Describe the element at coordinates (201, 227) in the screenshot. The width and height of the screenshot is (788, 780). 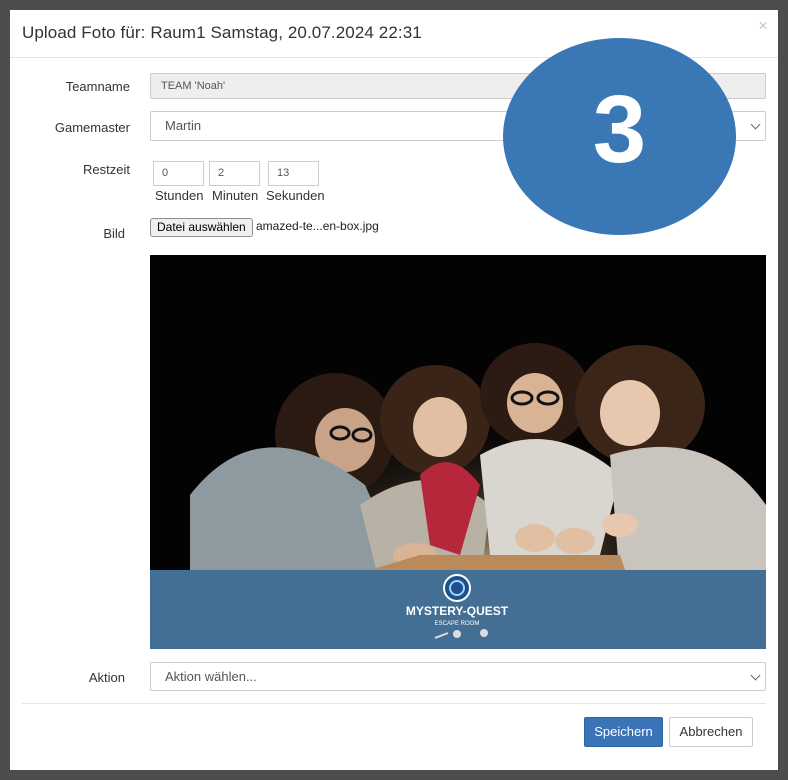
I see `choose-file-button: Datei auswählen` at that location.